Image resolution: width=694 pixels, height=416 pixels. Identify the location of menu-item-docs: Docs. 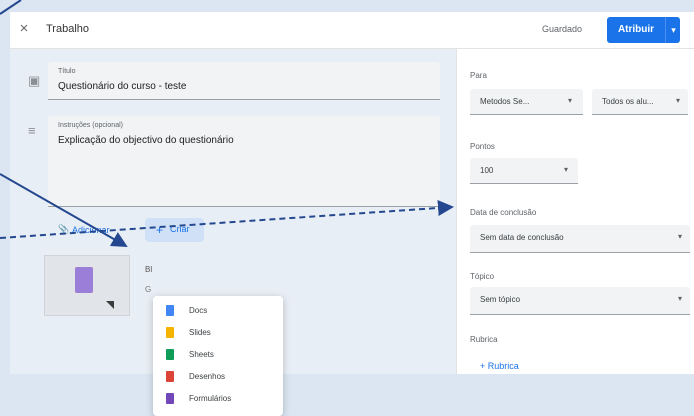
(218, 311).